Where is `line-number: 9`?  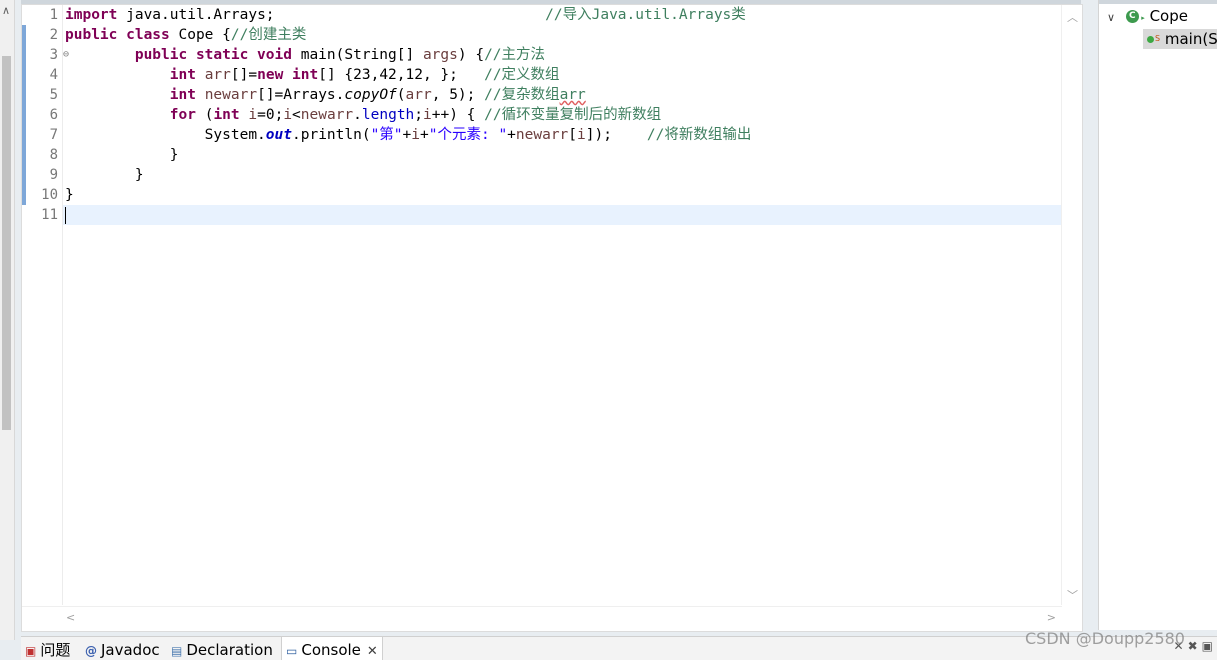 line-number: 9 is located at coordinates (53, 175).